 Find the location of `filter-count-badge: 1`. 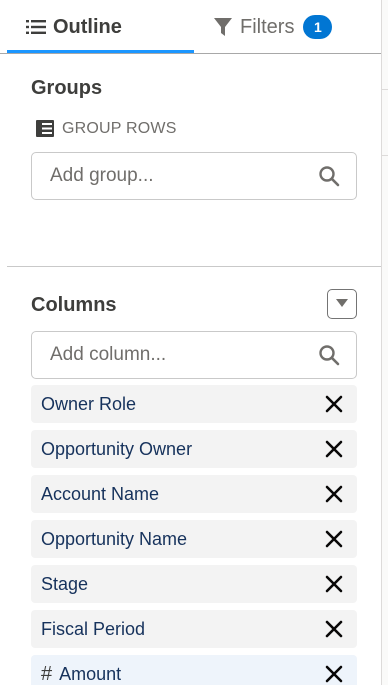

filter-count-badge: 1 is located at coordinates (318, 27).